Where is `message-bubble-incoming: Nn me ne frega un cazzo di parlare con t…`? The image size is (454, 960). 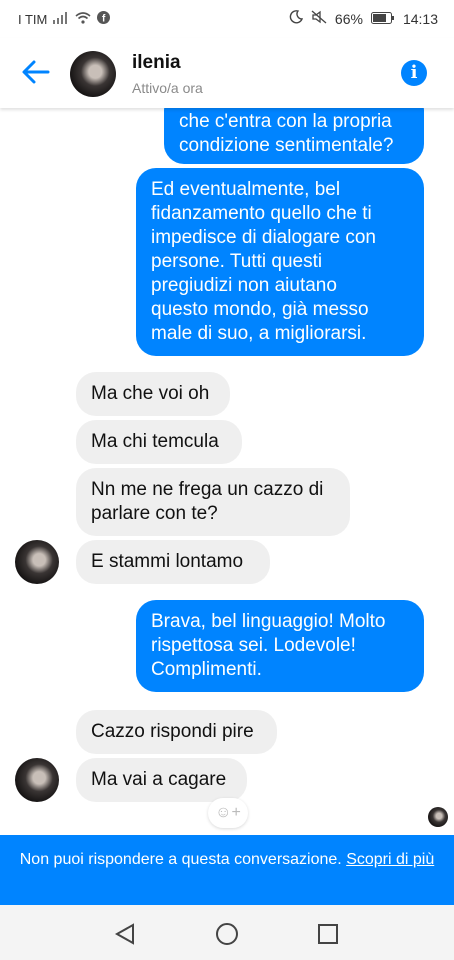
message-bubble-incoming: Nn me ne frega un cazzo di parlare con t… is located at coordinates (213, 502).